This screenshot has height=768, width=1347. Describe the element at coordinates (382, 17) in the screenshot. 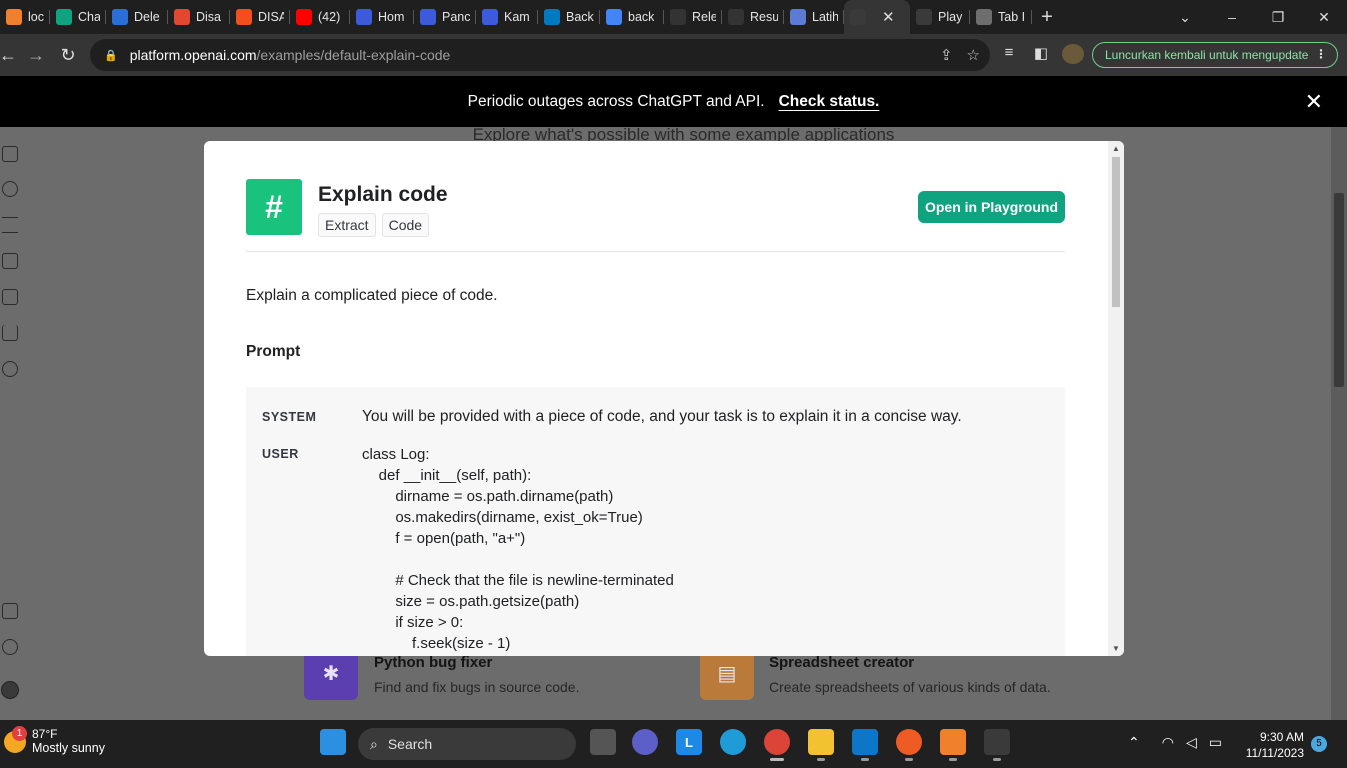

I see `browser-tab: Hom` at that location.